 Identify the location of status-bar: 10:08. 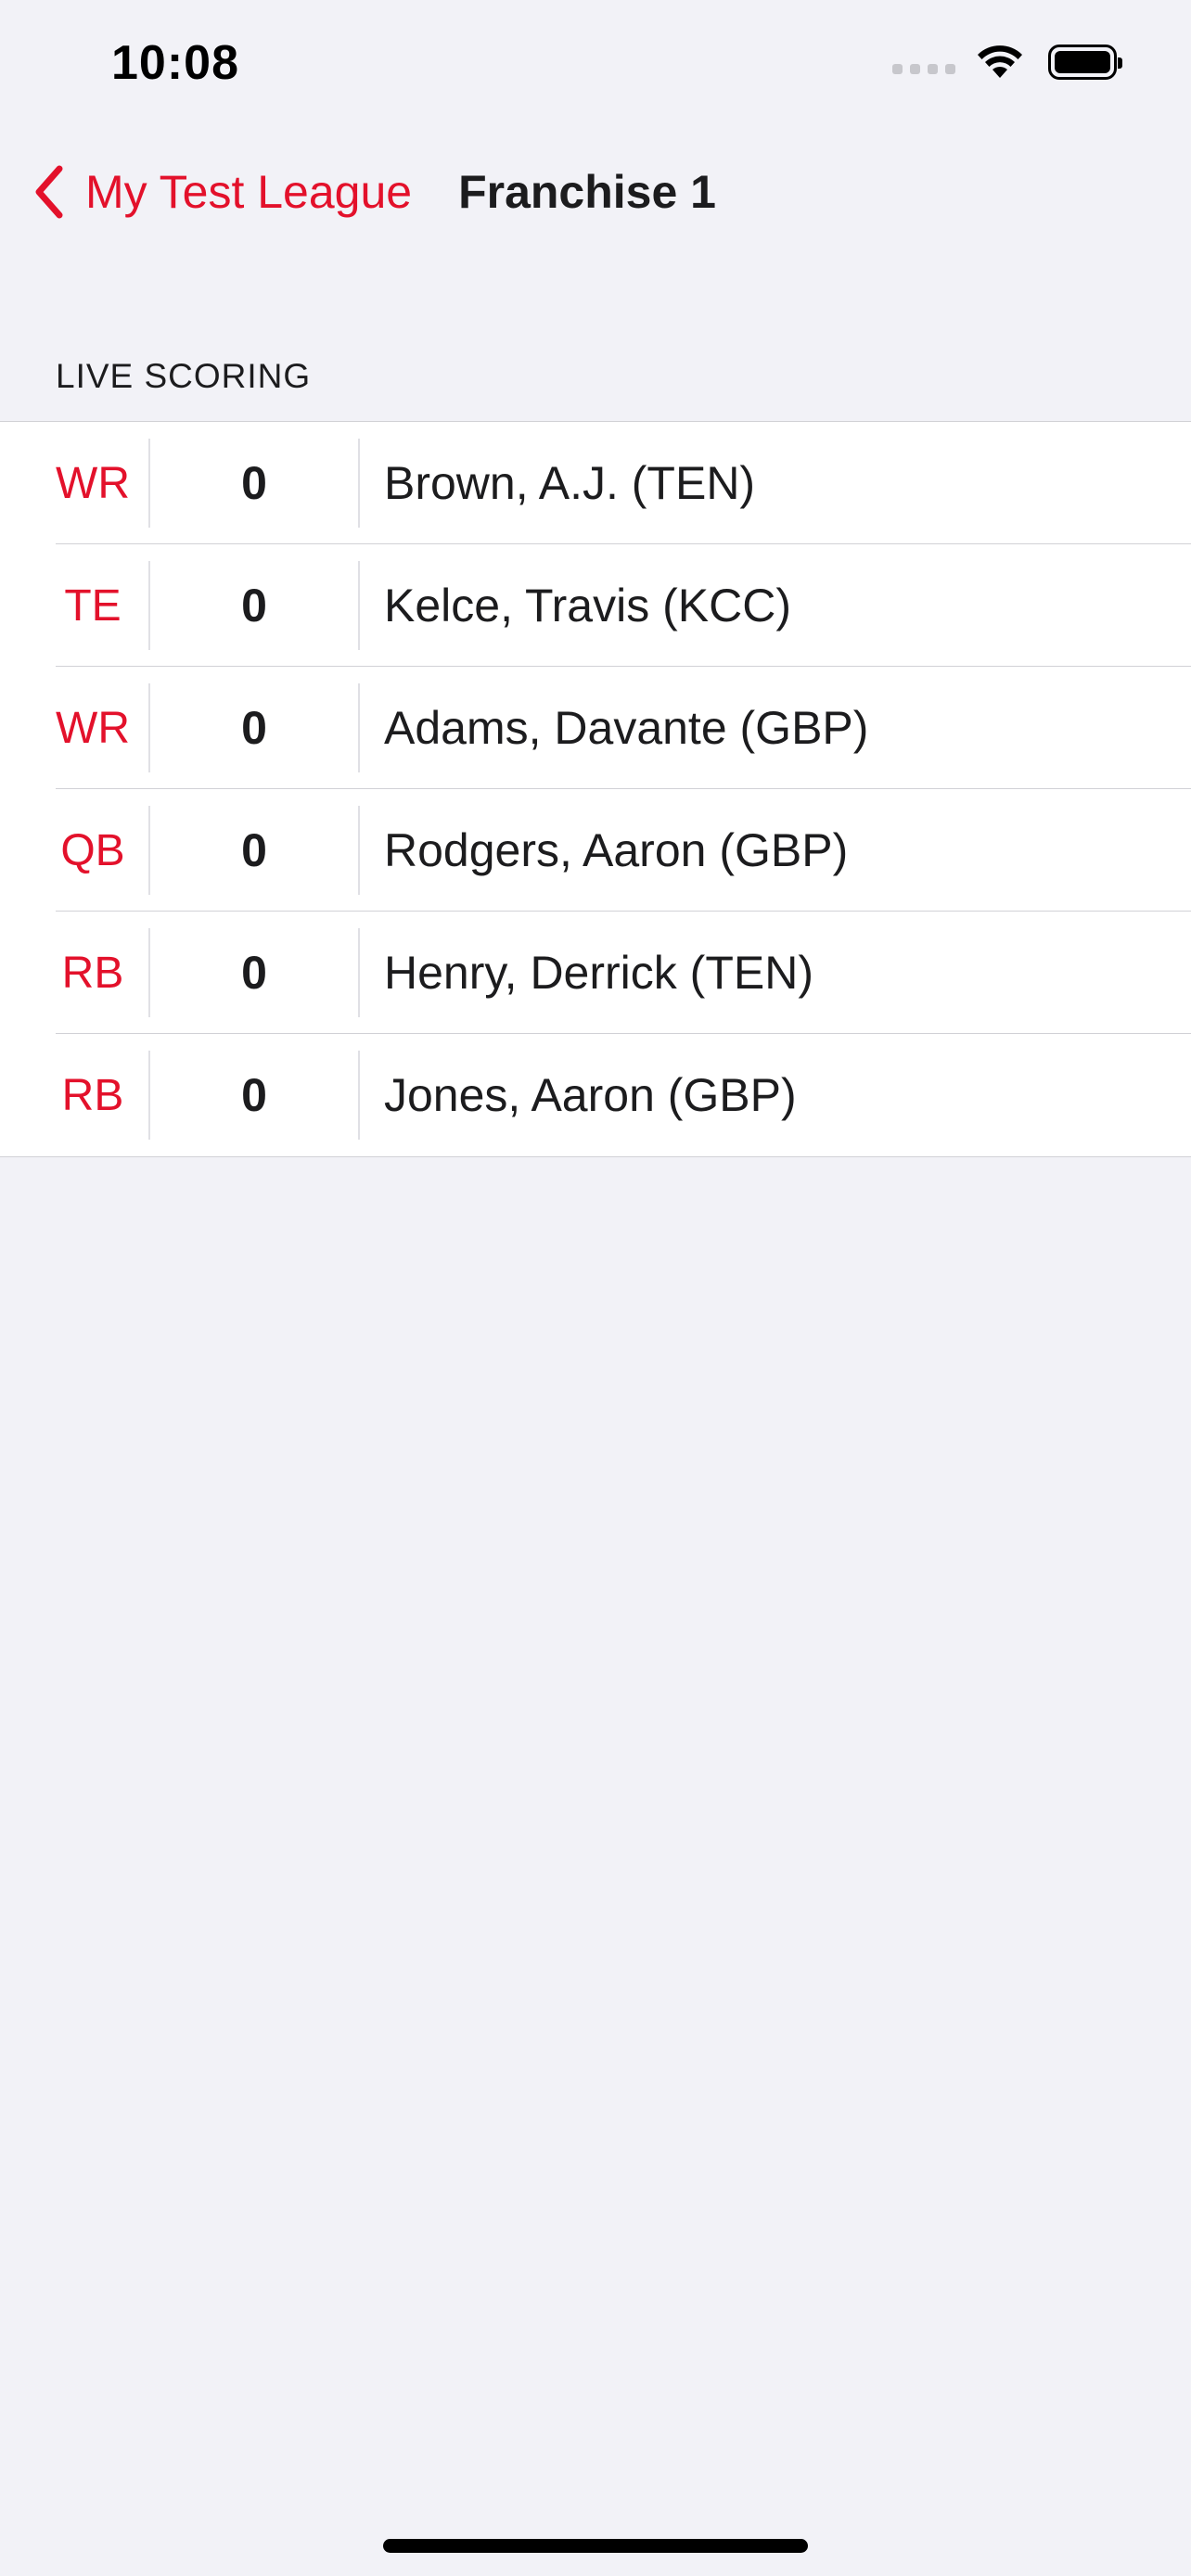
(595, 65).